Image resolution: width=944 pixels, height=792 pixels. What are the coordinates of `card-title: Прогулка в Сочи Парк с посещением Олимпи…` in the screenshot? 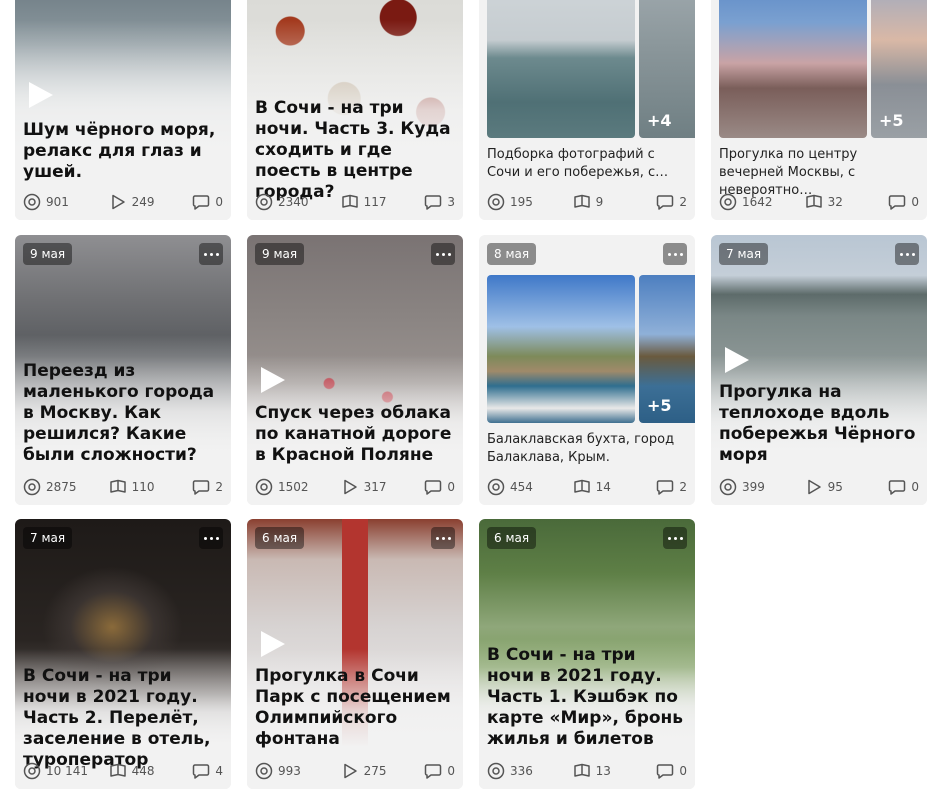 It's located at (354, 708).